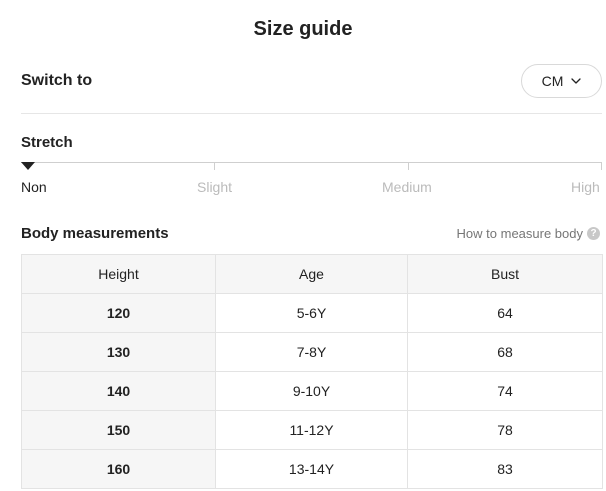  I want to click on age-cell: 5-6Y, so click(311, 313).